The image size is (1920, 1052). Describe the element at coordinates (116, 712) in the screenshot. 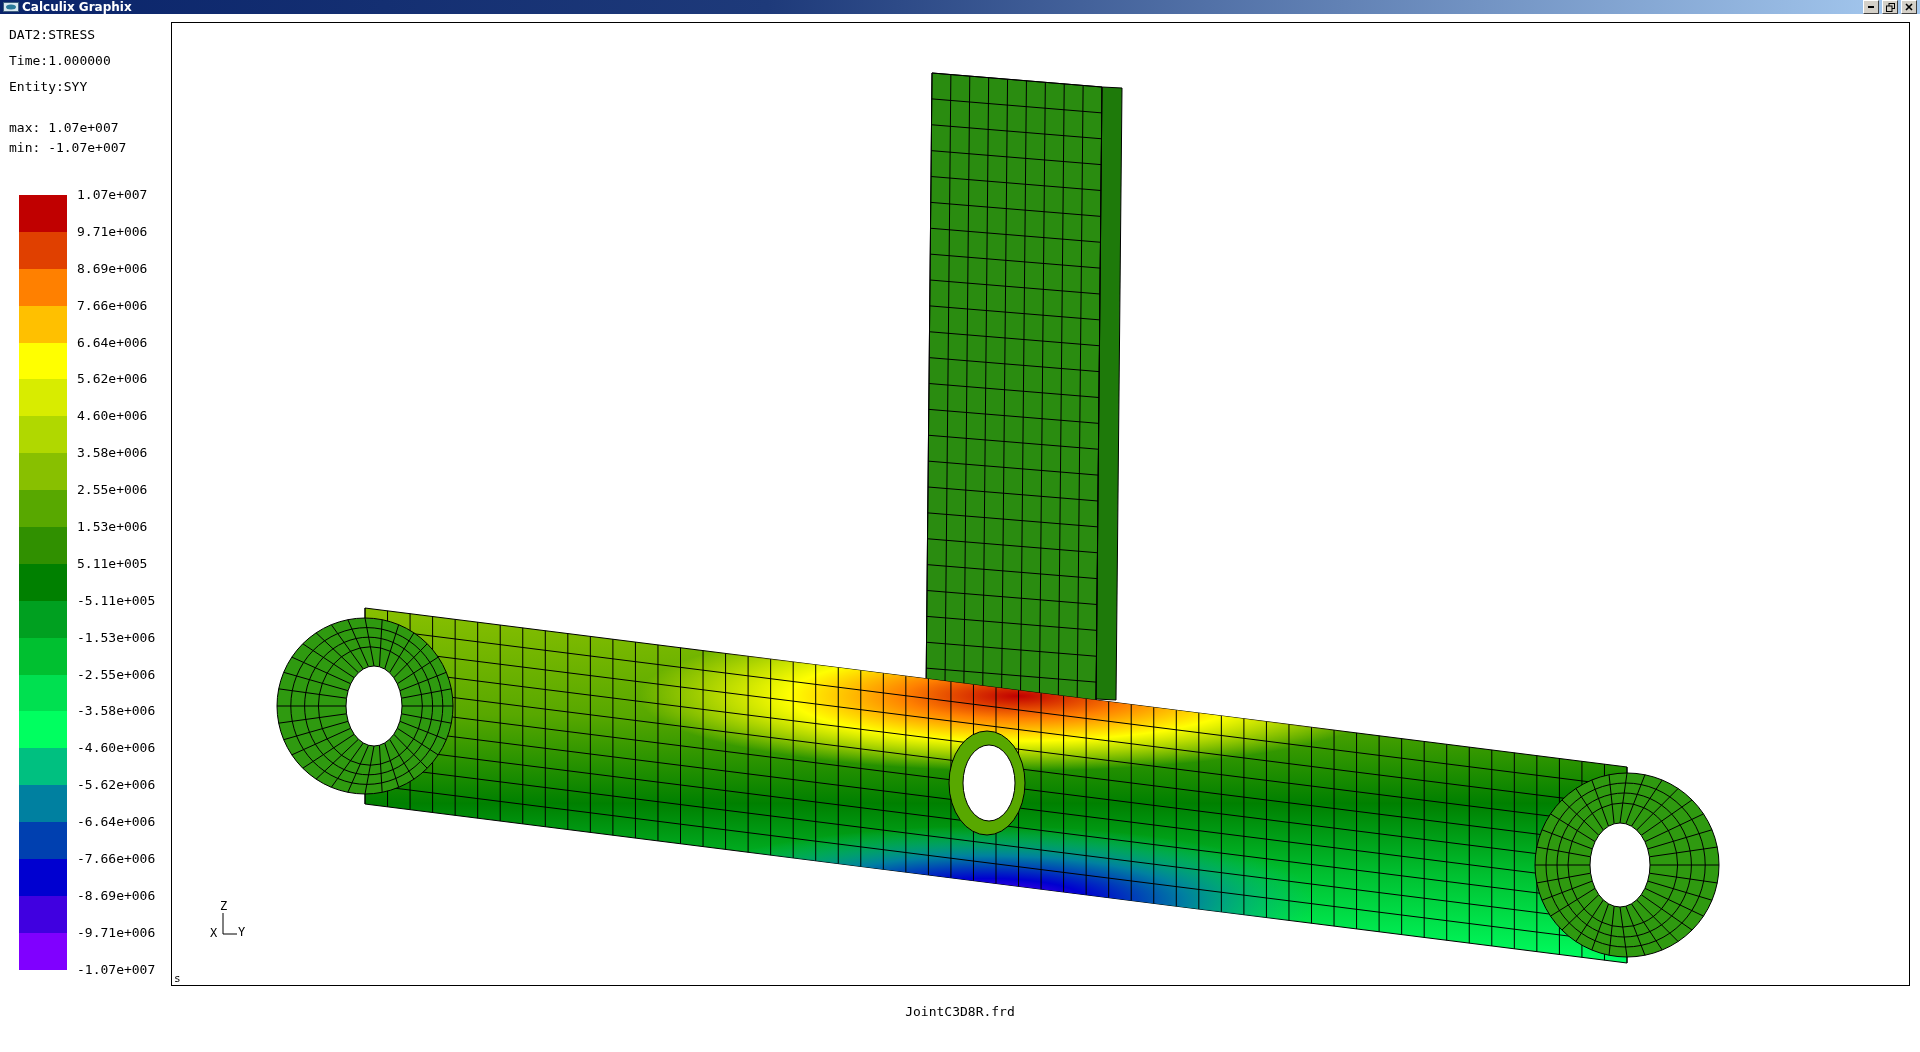

I see `legend-value: -3.58e+006` at that location.